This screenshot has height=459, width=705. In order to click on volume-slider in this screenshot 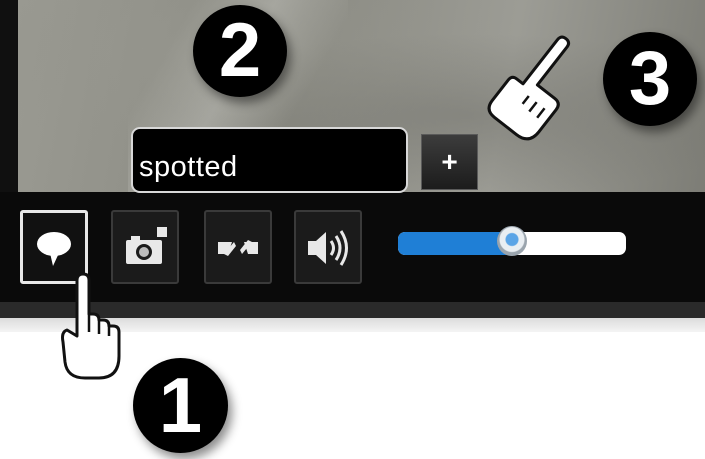, I will do `click(512, 241)`.